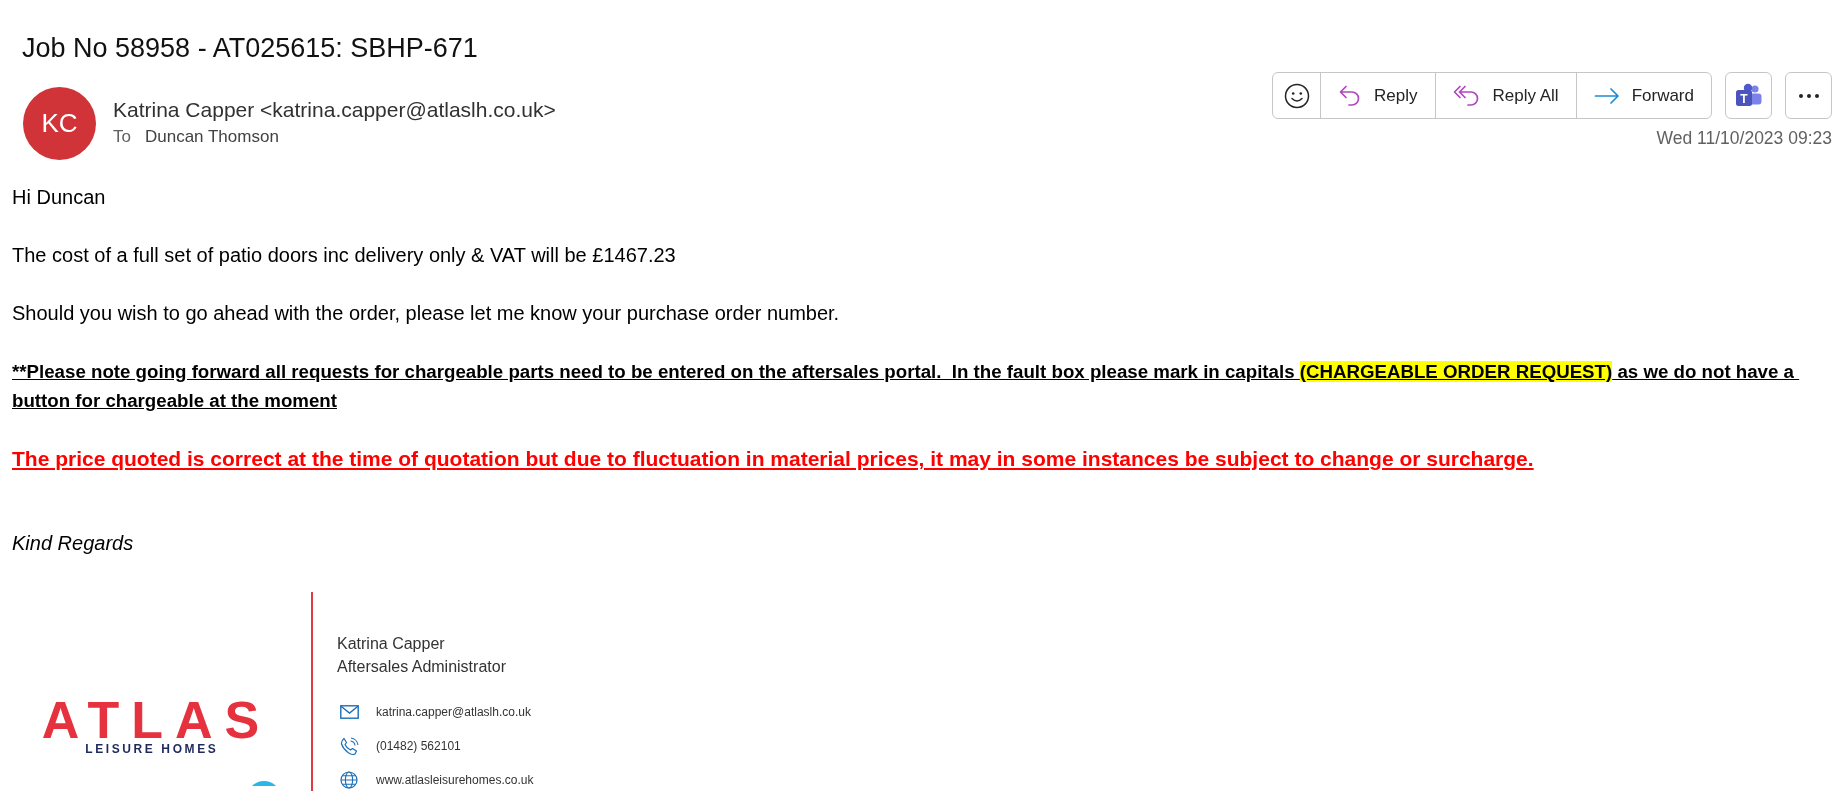  Describe the element at coordinates (1505, 95) in the screenshot. I see `reply-all-button: Reply All` at that location.